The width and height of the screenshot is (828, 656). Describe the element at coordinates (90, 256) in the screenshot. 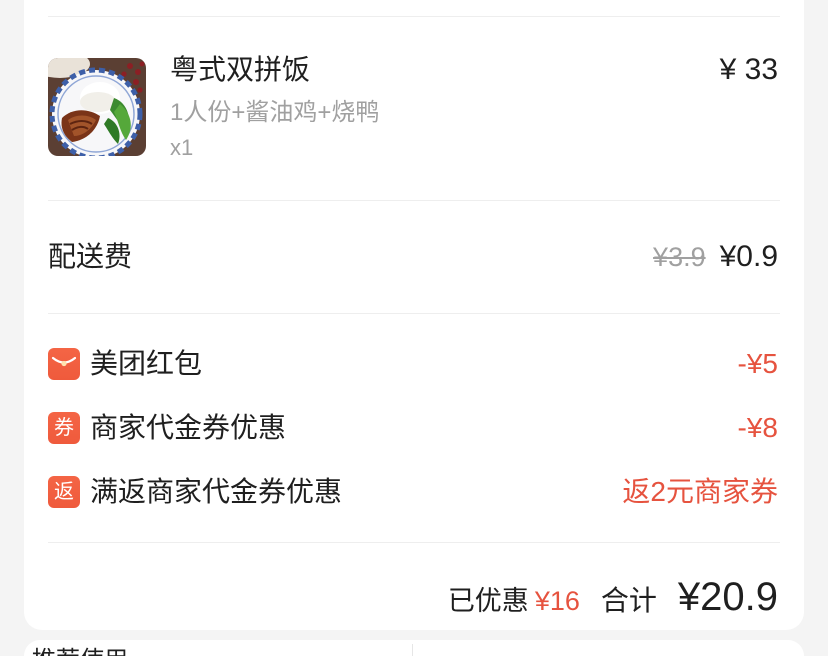

I see `delivery-fee-label: 配送费` at that location.